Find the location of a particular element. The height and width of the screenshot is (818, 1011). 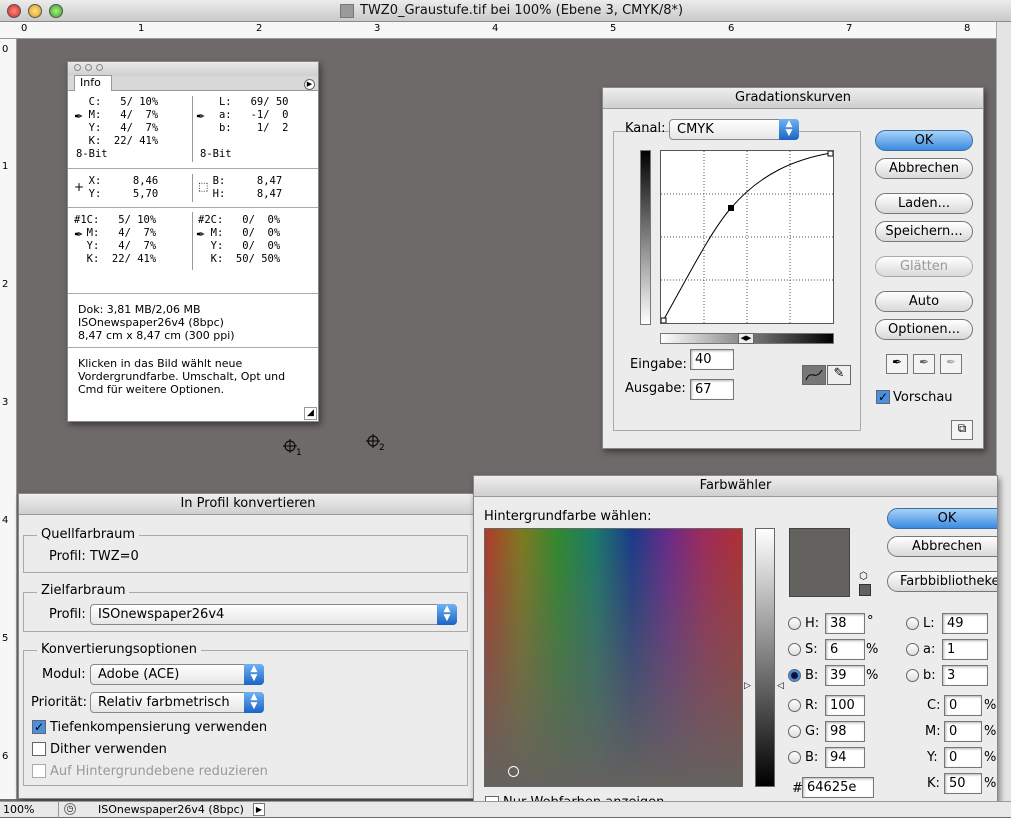

green-field: 98 is located at coordinates (845, 731).